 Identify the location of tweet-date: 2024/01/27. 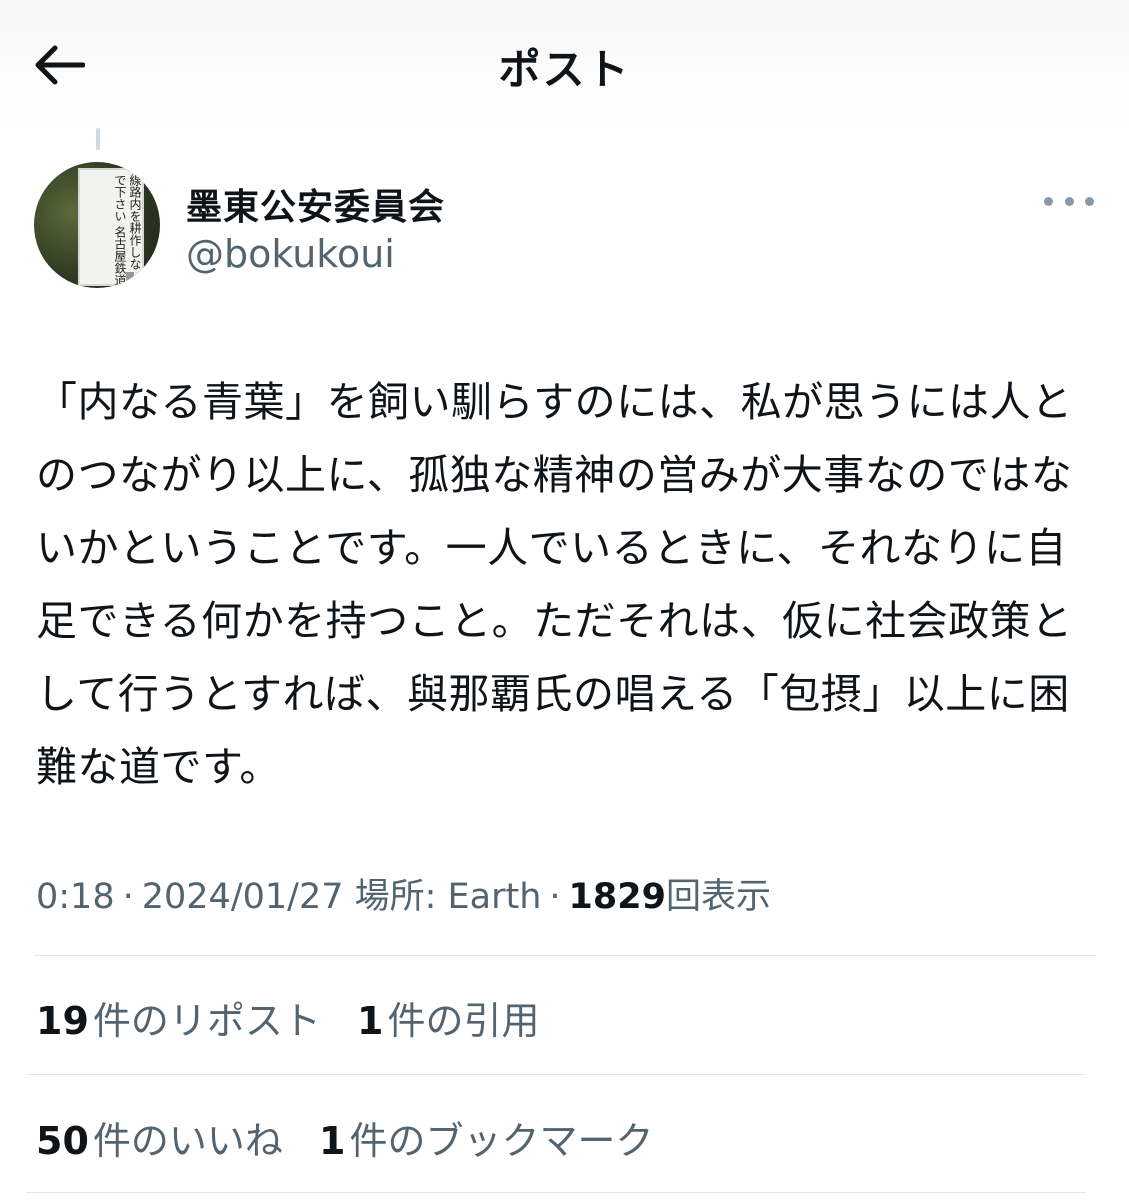
(243, 897).